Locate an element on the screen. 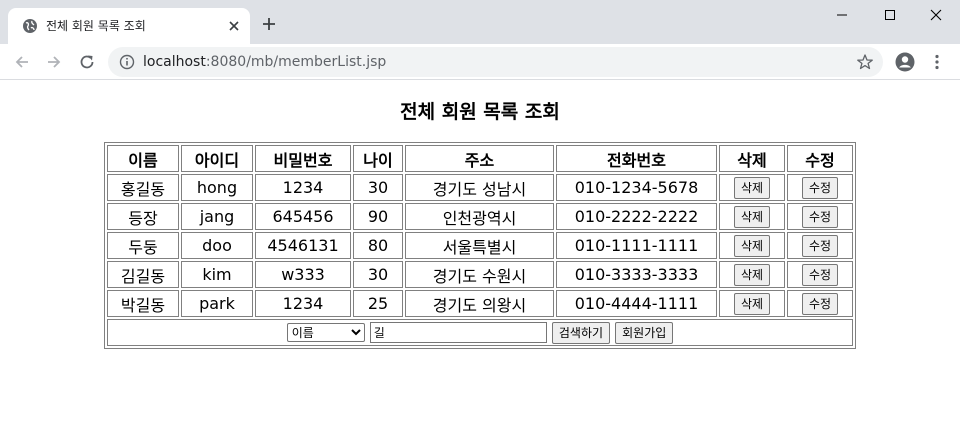  table-header-row: 이름 아이디 비밀번호 나이 주소 전화번호 삭제 수정 is located at coordinates (480, 158).